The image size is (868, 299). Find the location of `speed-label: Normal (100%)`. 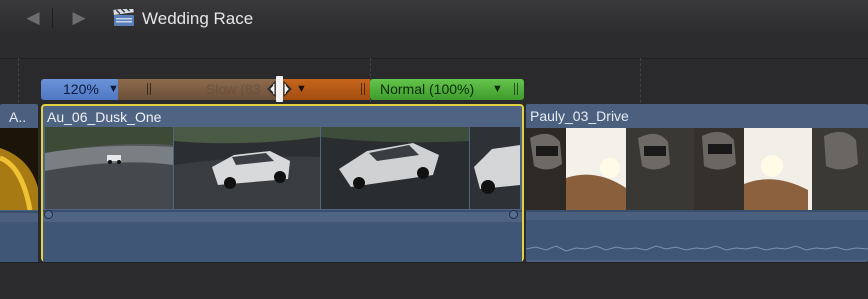

speed-label: Normal (100%) is located at coordinates (427, 89).